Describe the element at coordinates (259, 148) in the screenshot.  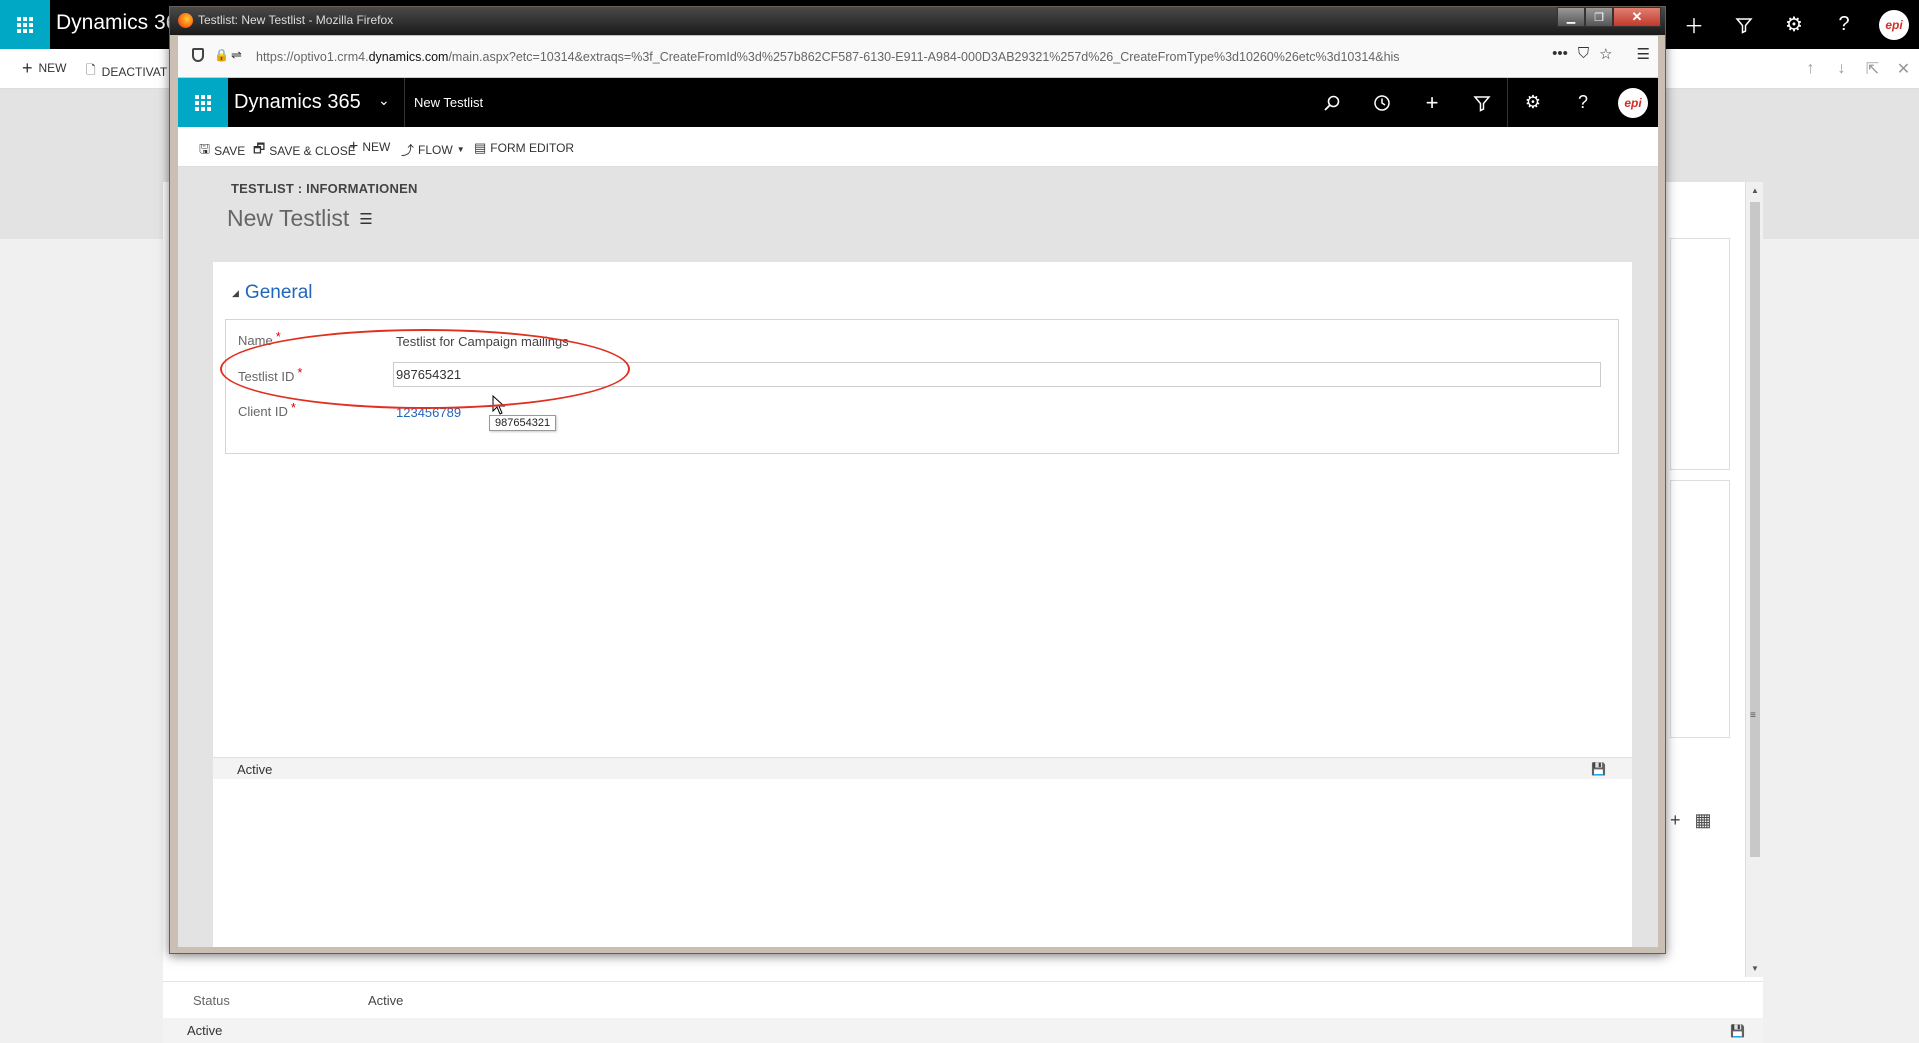
I see `save-close-icon: 🗗` at that location.